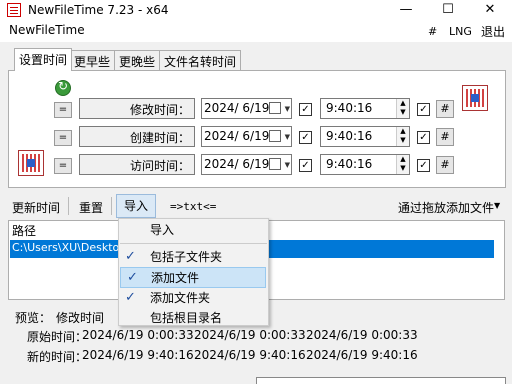 This screenshot has width=512, height=384. I want to click on refresh-icon, so click(63, 87).